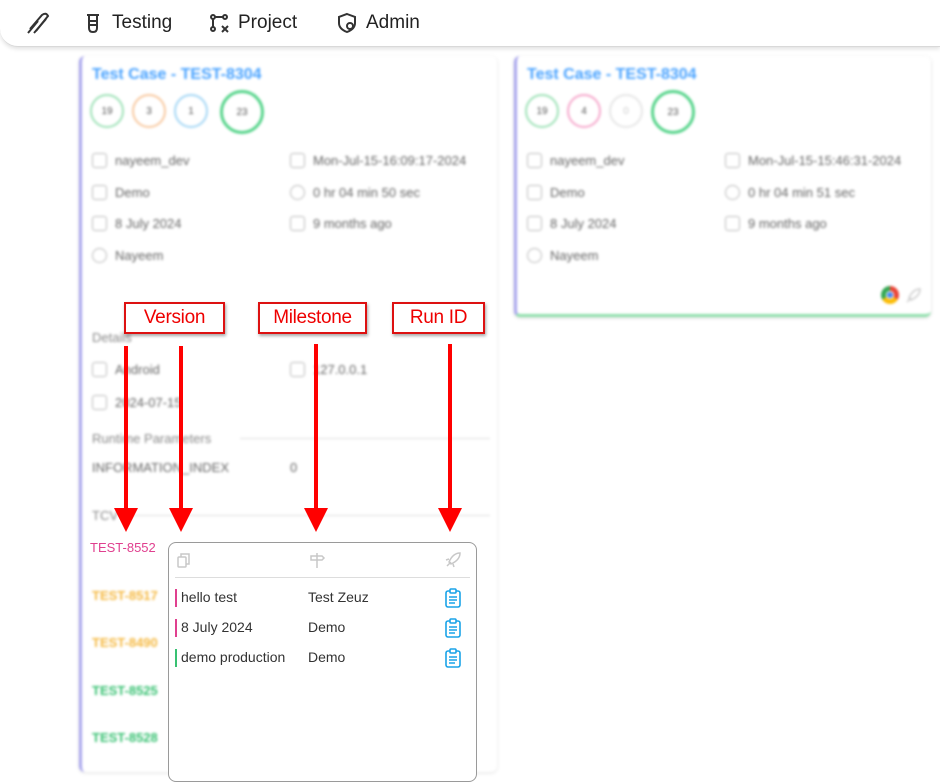 Image resolution: width=940 pixels, height=782 pixels. What do you see at coordinates (453, 560) in the screenshot?
I see `run-id-rocket-icon` at bounding box center [453, 560].